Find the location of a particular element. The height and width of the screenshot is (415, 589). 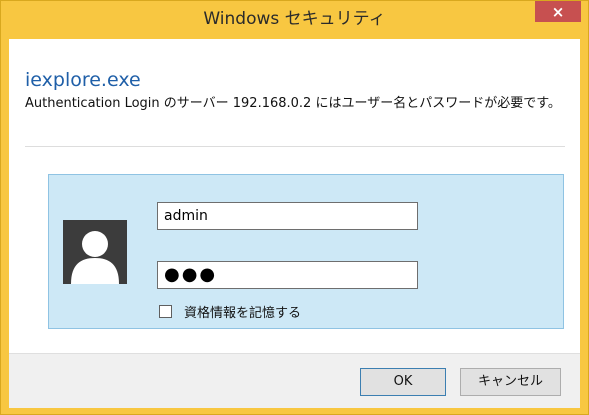

title-bar: Windows セキュリティ × is located at coordinates (294, 19).